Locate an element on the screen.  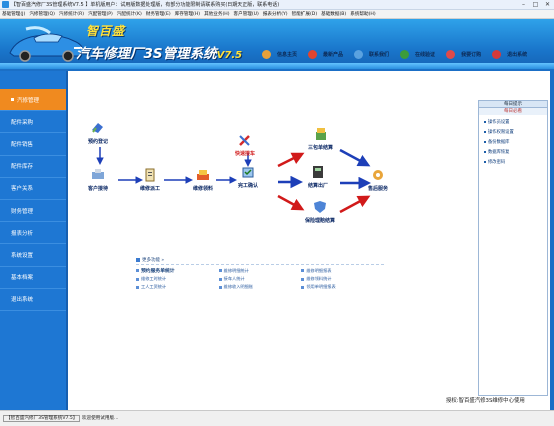
menu-item: 其他业务(H) is located at coordinates (216, 14).